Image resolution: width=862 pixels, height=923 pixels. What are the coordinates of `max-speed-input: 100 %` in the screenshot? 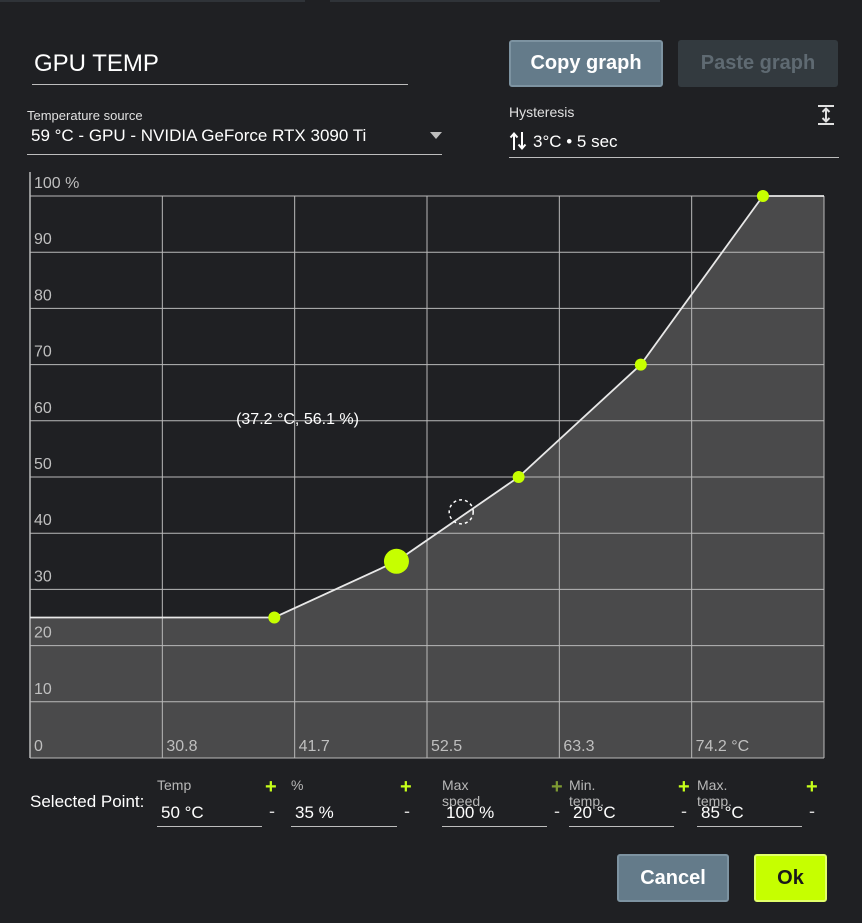 It's located at (494, 811).